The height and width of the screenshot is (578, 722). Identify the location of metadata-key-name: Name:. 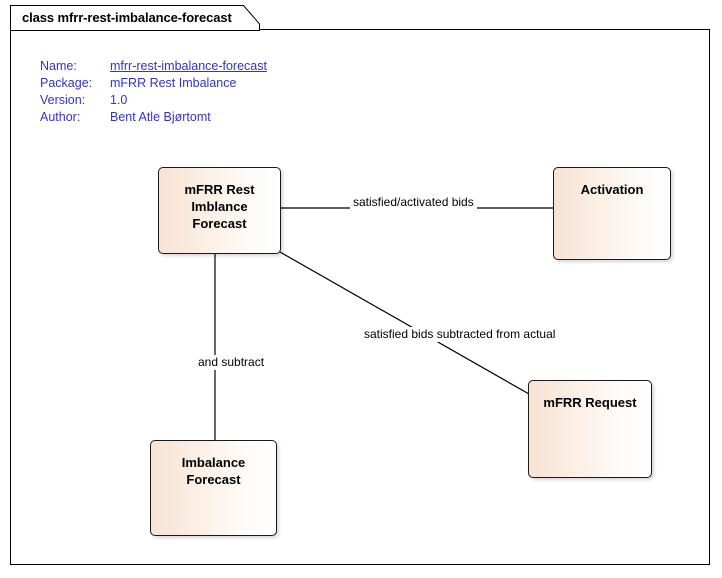
(58, 66).